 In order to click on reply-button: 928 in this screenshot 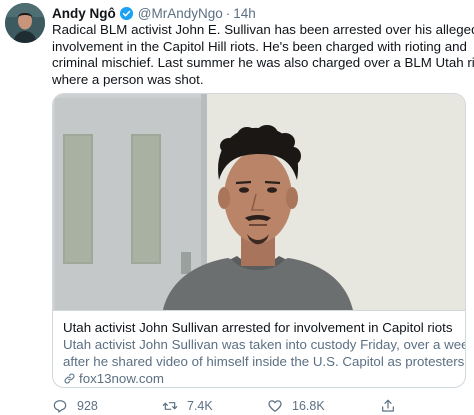, I will do `click(75, 406)`.